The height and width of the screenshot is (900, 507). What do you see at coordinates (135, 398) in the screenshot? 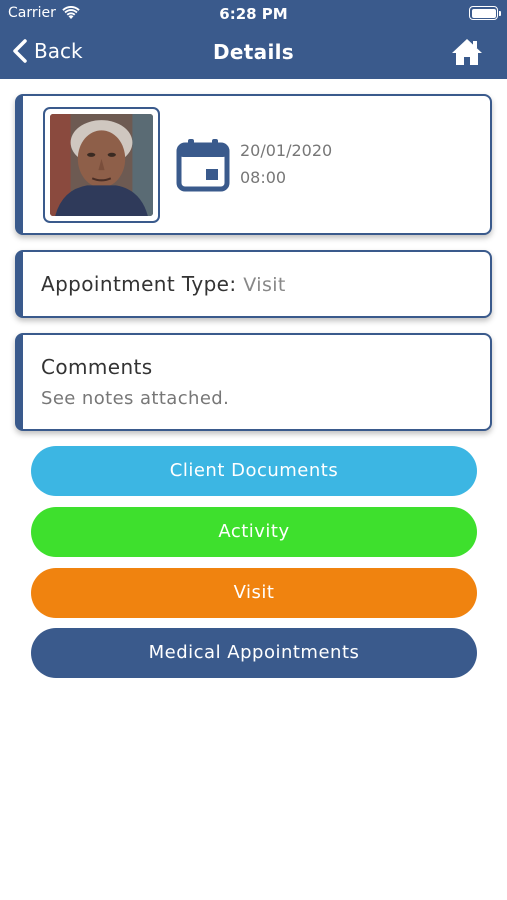
I see `comments-text: See notes attached.` at bounding box center [135, 398].